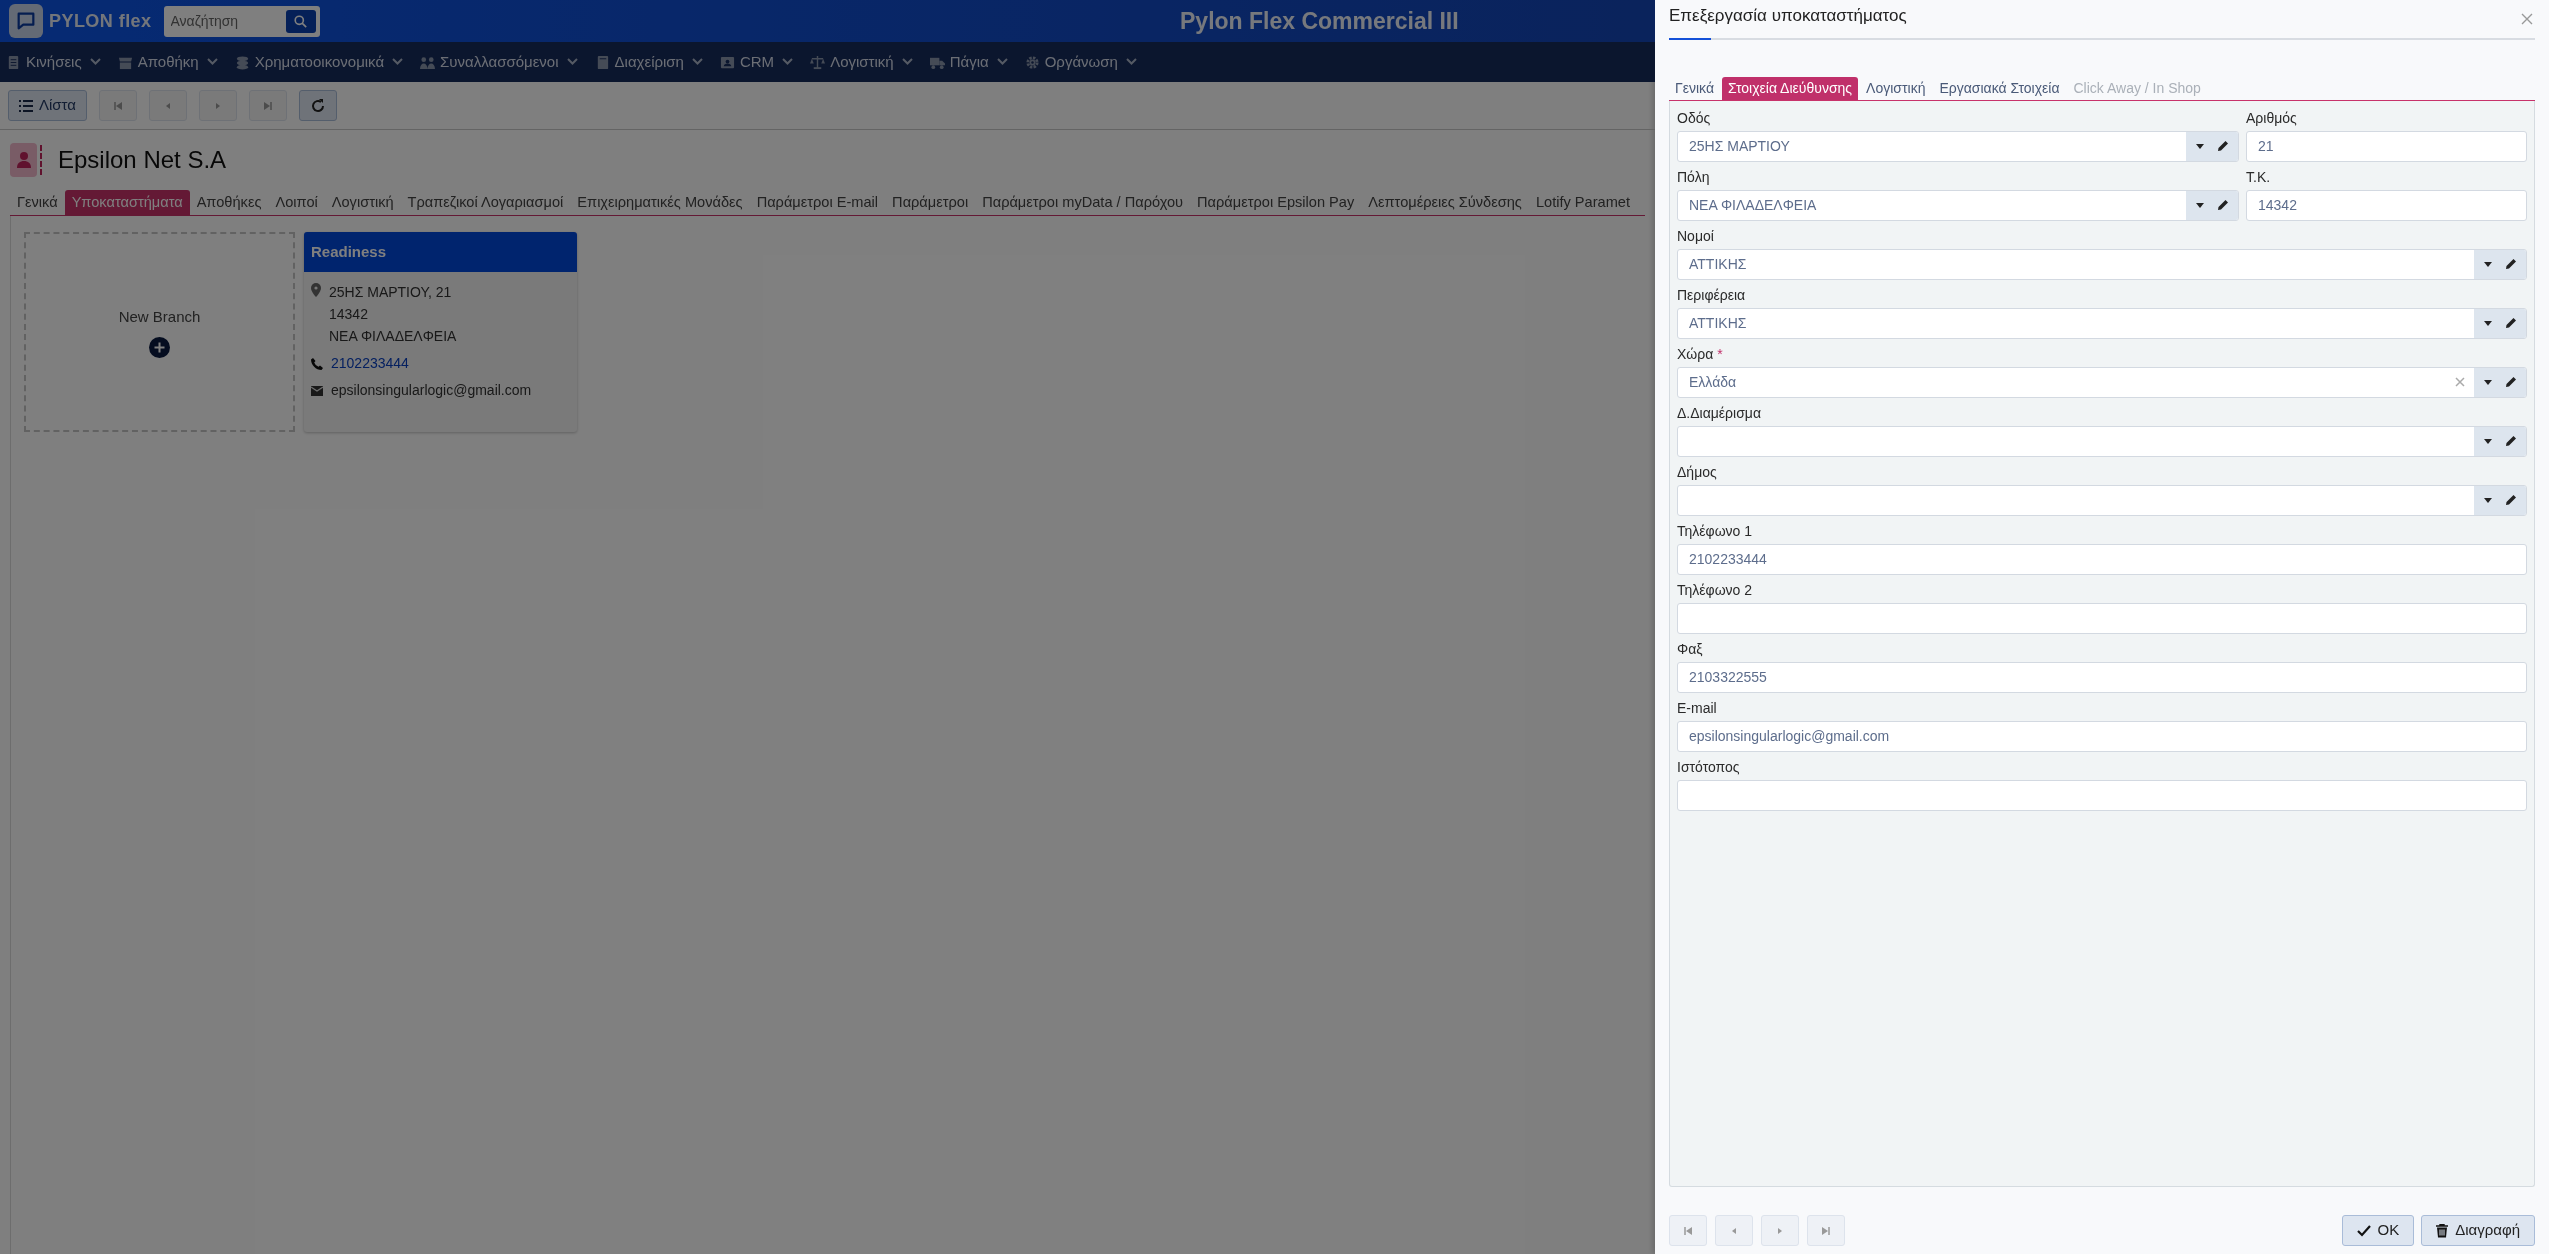  What do you see at coordinates (301, 21) in the screenshot?
I see `search-icon` at bounding box center [301, 21].